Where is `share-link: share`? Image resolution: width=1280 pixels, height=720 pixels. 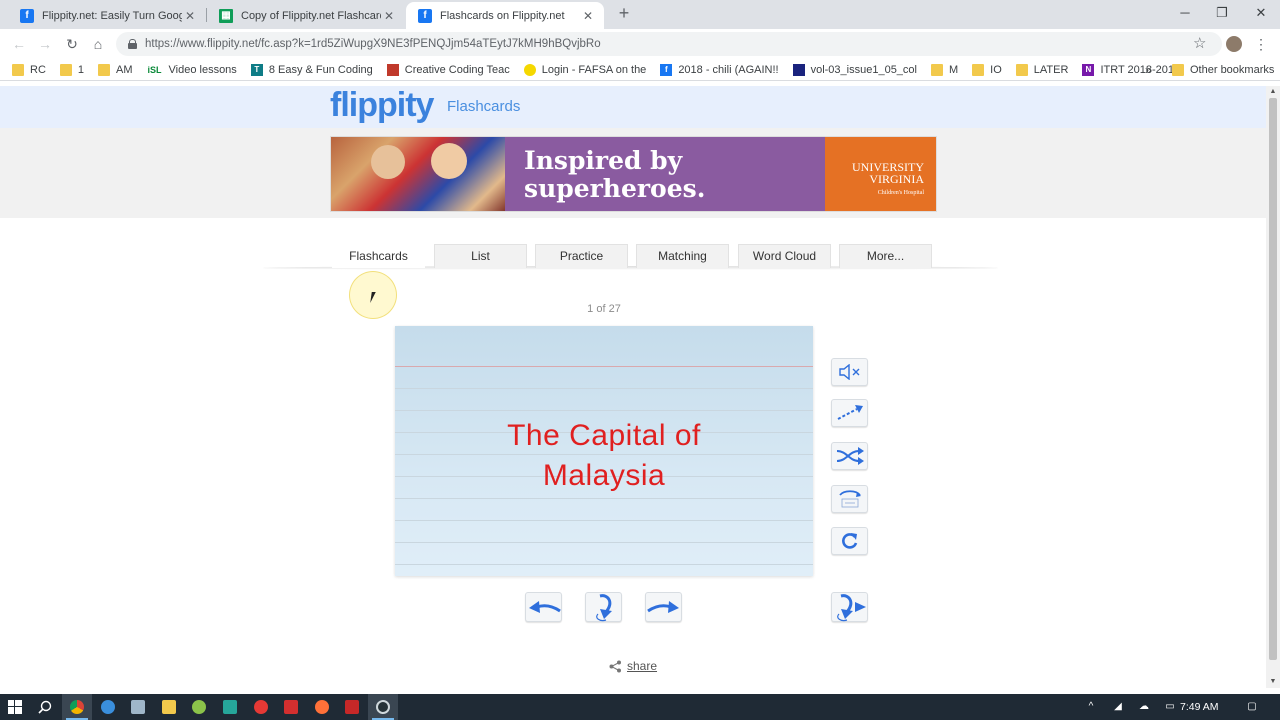
share-link: share is located at coordinates (633, 666).